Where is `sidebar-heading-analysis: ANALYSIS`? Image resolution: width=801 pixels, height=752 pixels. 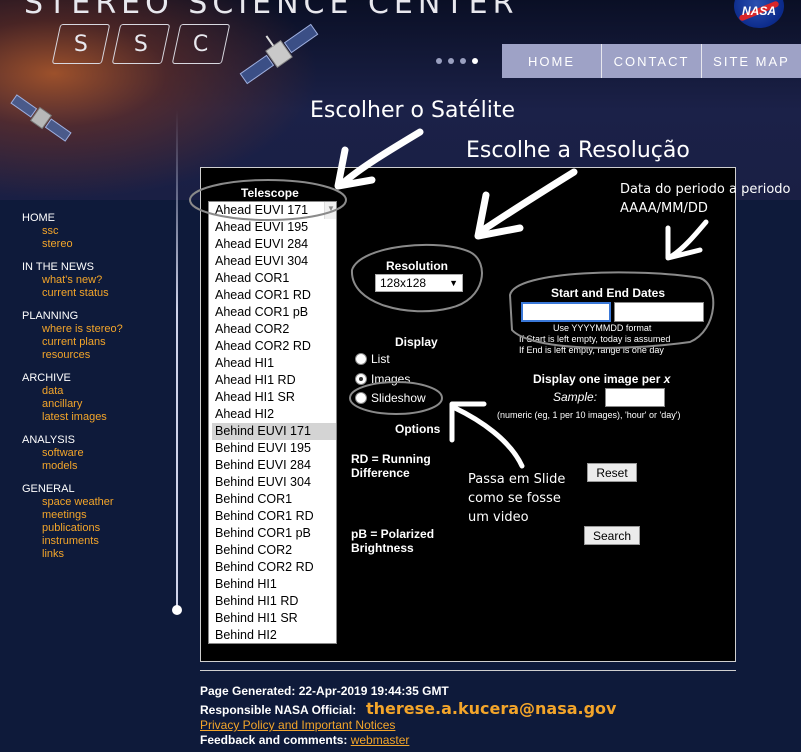 sidebar-heading-analysis: ANALYSIS is located at coordinates (97, 440).